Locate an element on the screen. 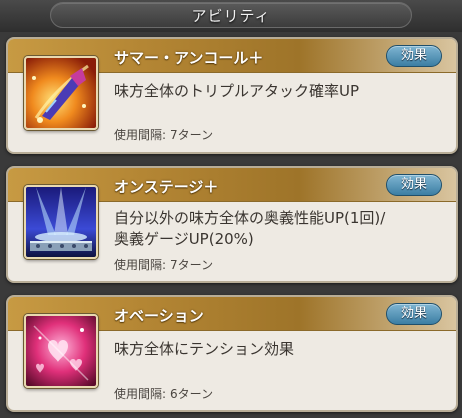 The image size is (462, 418). description-line: 味方全体にテンション効果 is located at coordinates (204, 349).